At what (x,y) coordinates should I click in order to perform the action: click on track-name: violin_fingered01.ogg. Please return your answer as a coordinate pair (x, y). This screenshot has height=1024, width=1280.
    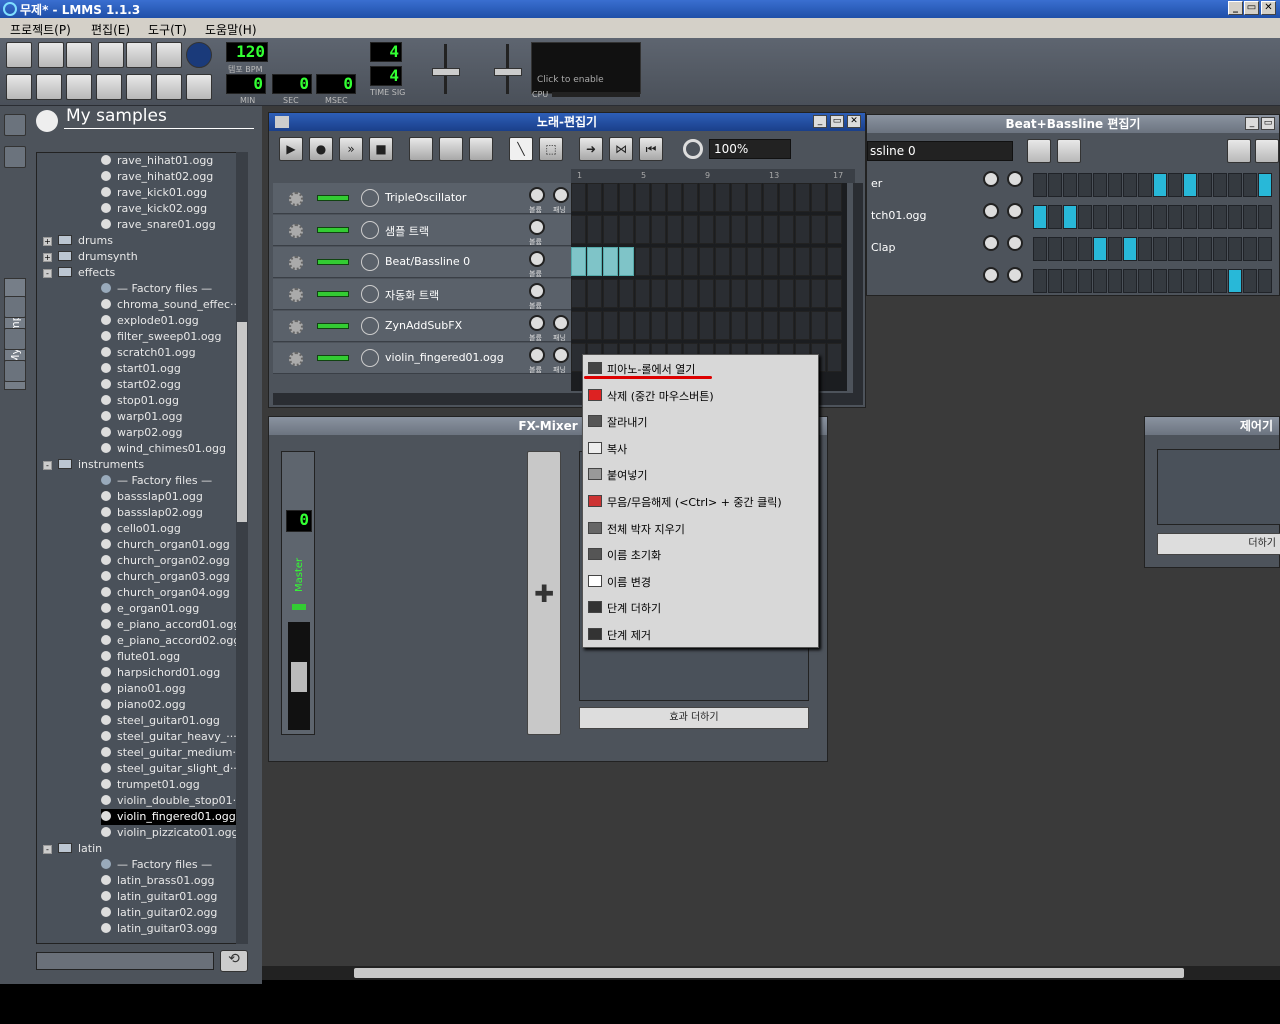
    Looking at the image, I should click on (444, 357).